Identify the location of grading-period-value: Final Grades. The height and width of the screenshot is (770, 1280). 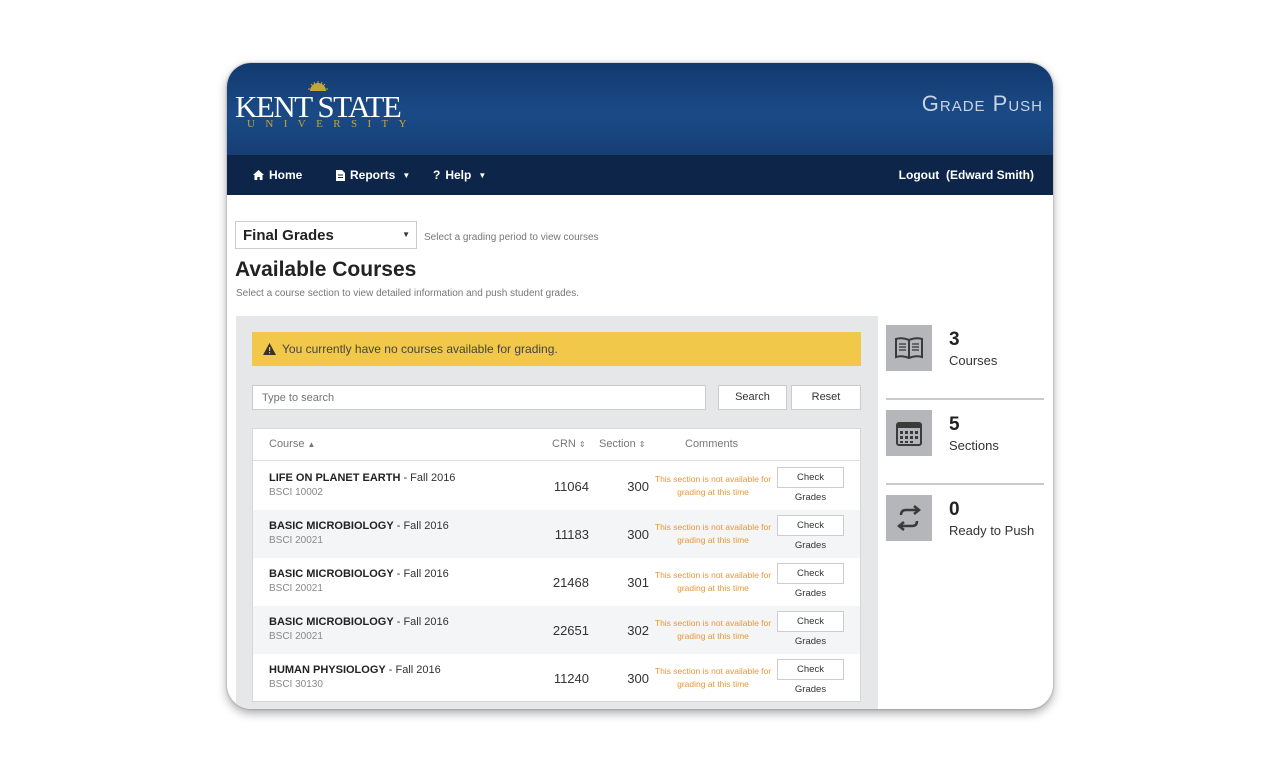
(288, 235).